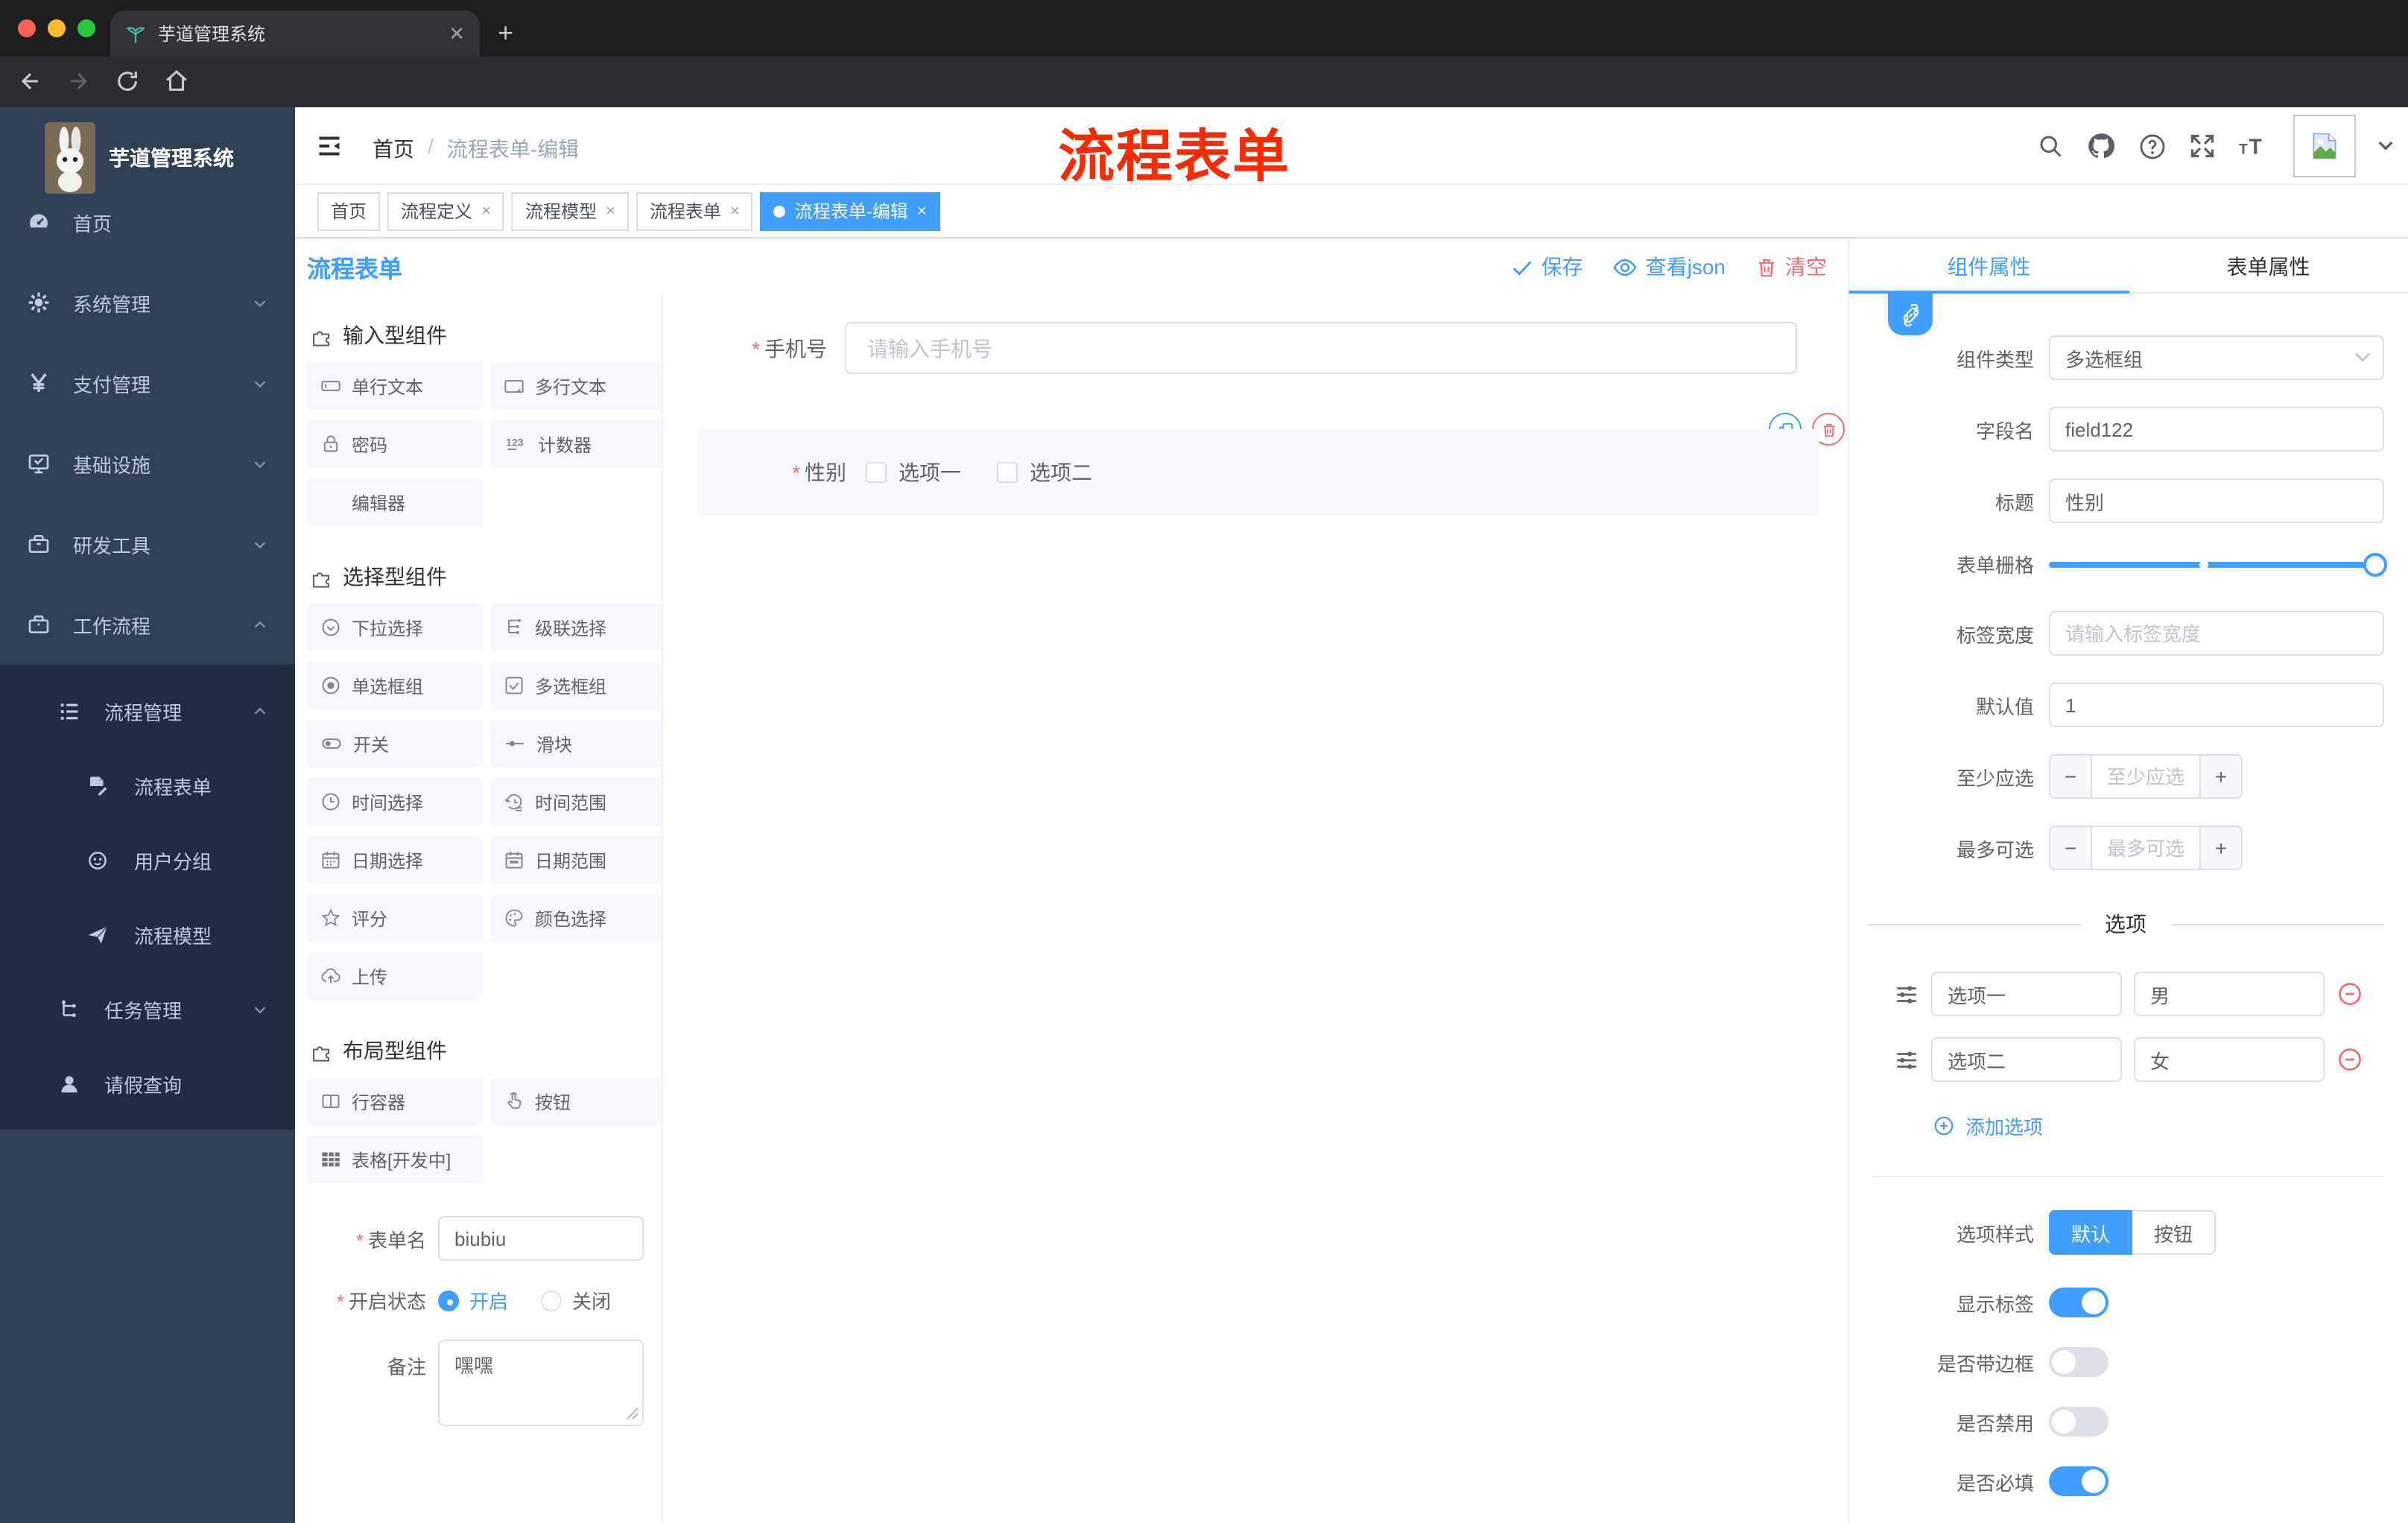  I want to click on sidebar-item-task-mgmt: 任务管理, so click(147, 1009).